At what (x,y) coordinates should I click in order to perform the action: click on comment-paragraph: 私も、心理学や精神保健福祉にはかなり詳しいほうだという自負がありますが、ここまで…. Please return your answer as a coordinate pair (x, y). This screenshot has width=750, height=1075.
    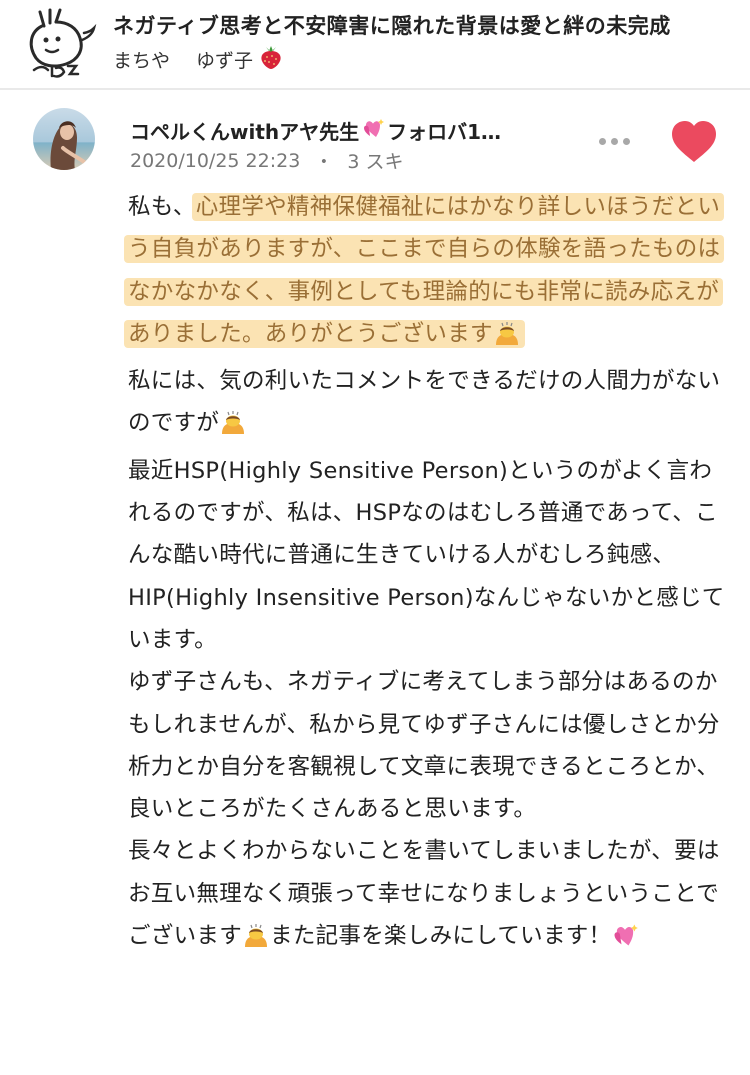
    Looking at the image, I should click on (426, 273).